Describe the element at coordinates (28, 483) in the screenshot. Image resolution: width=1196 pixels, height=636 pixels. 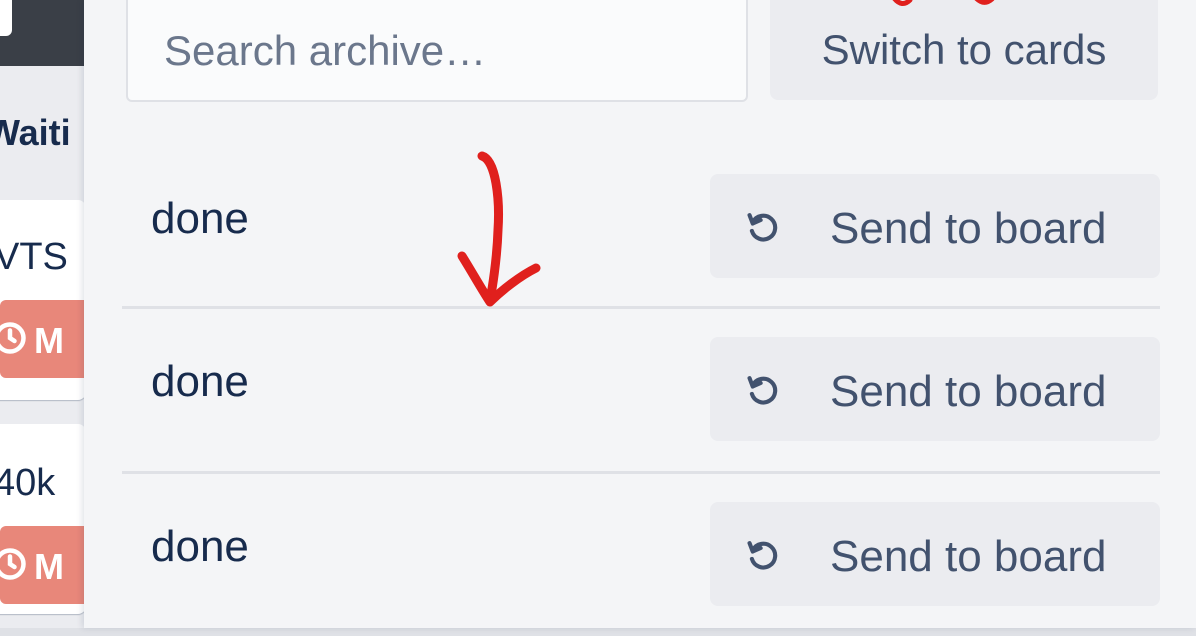
I see `card-title: 40k` at that location.